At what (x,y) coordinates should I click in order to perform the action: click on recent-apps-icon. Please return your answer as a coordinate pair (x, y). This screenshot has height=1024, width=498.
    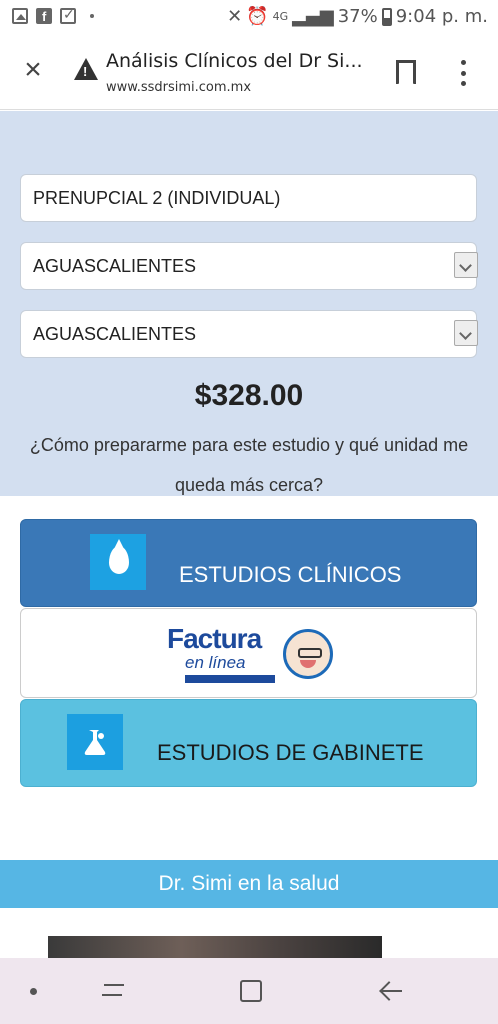
    Looking at the image, I should click on (113, 991).